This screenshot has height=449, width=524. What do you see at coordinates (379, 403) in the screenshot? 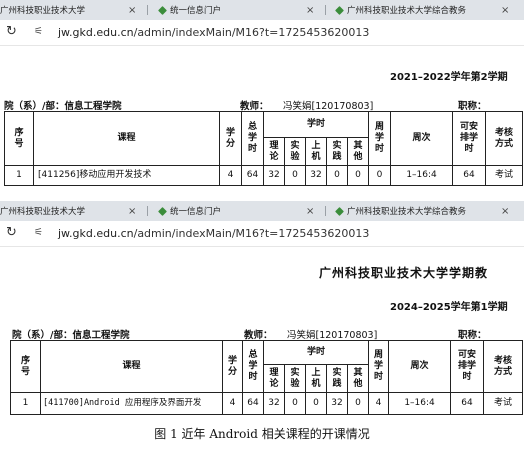
I see `cell-weekly-hours: 4` at bounding box center [379, 403].